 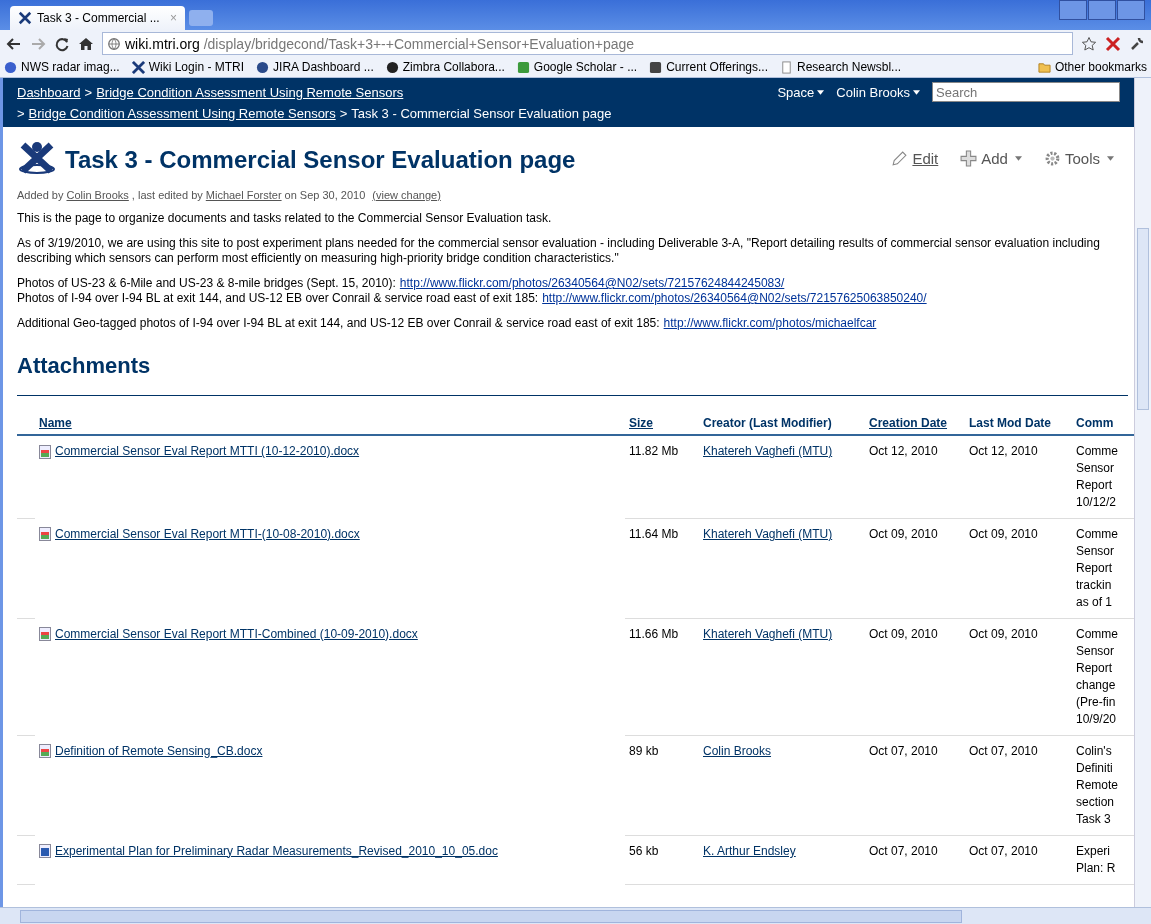 I want to click on file-link: Commercial Sensor Eval Report MTTI (10-12-2010).docx, so click(x=207, y=451).